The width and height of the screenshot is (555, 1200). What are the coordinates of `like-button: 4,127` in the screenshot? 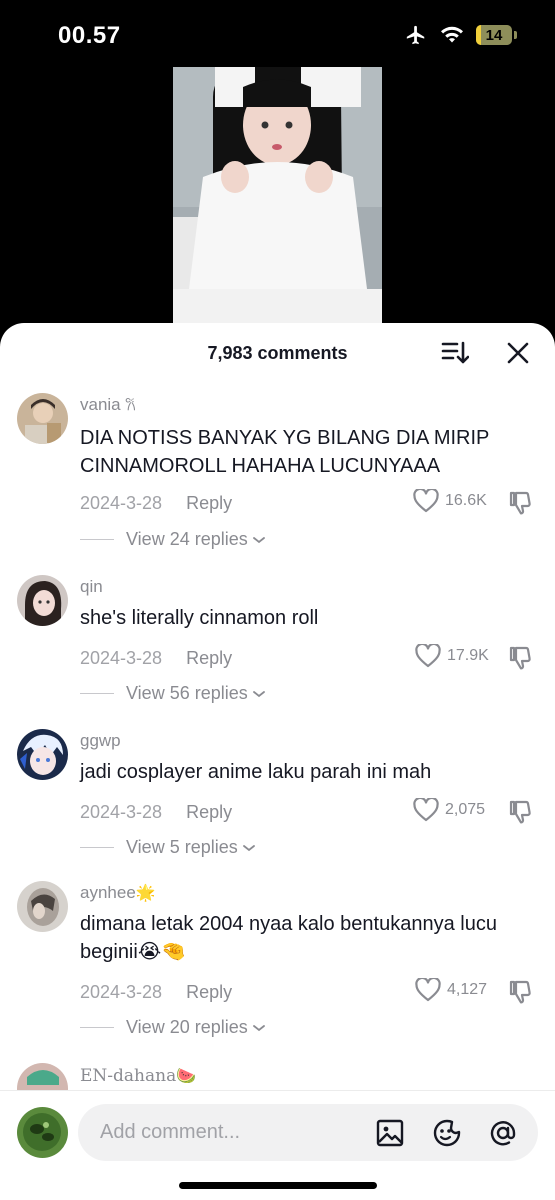 It's located at (451, 990).